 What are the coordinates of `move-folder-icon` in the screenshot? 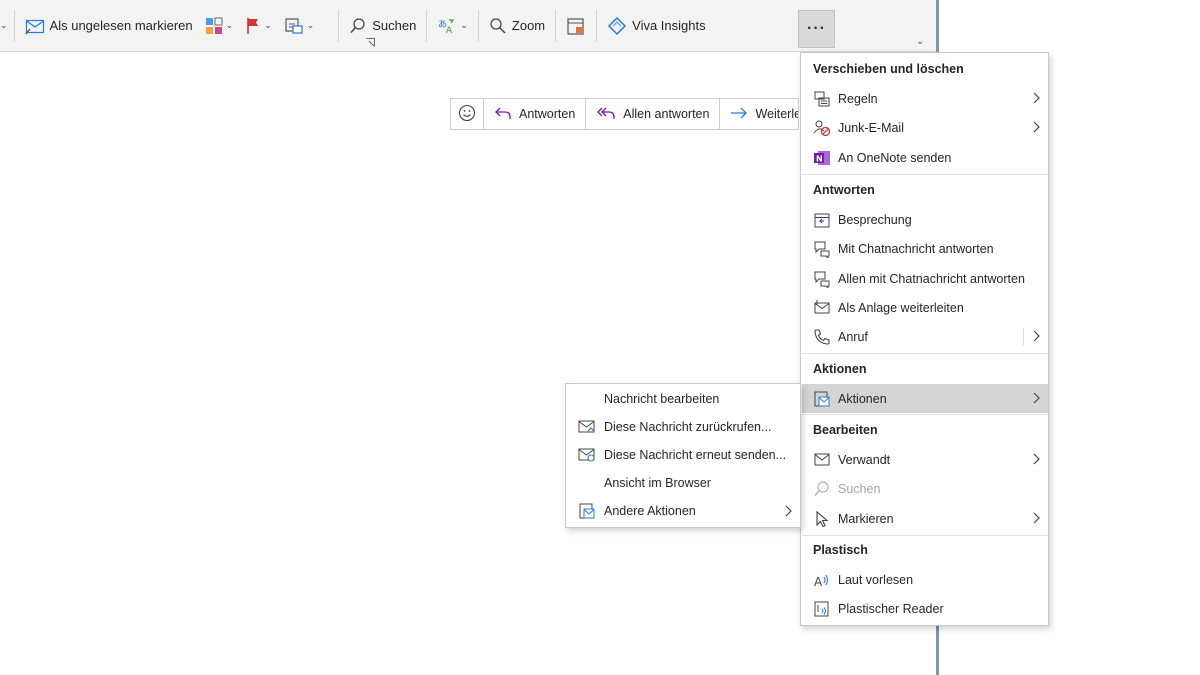 It's located at (294, 26).